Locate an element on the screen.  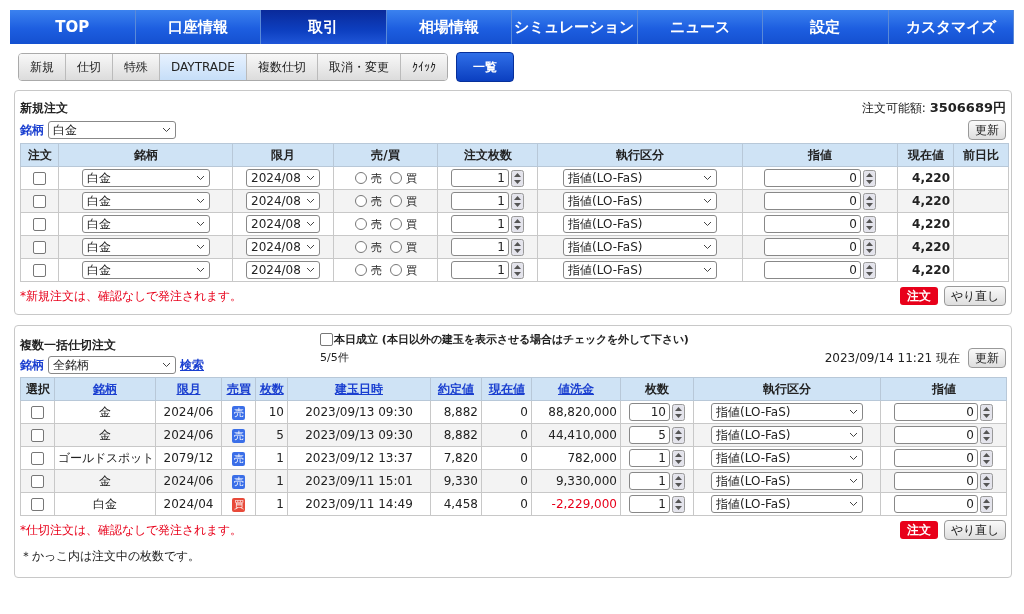
nav-tab: 口座情報 is located at coordinates (198, 27).